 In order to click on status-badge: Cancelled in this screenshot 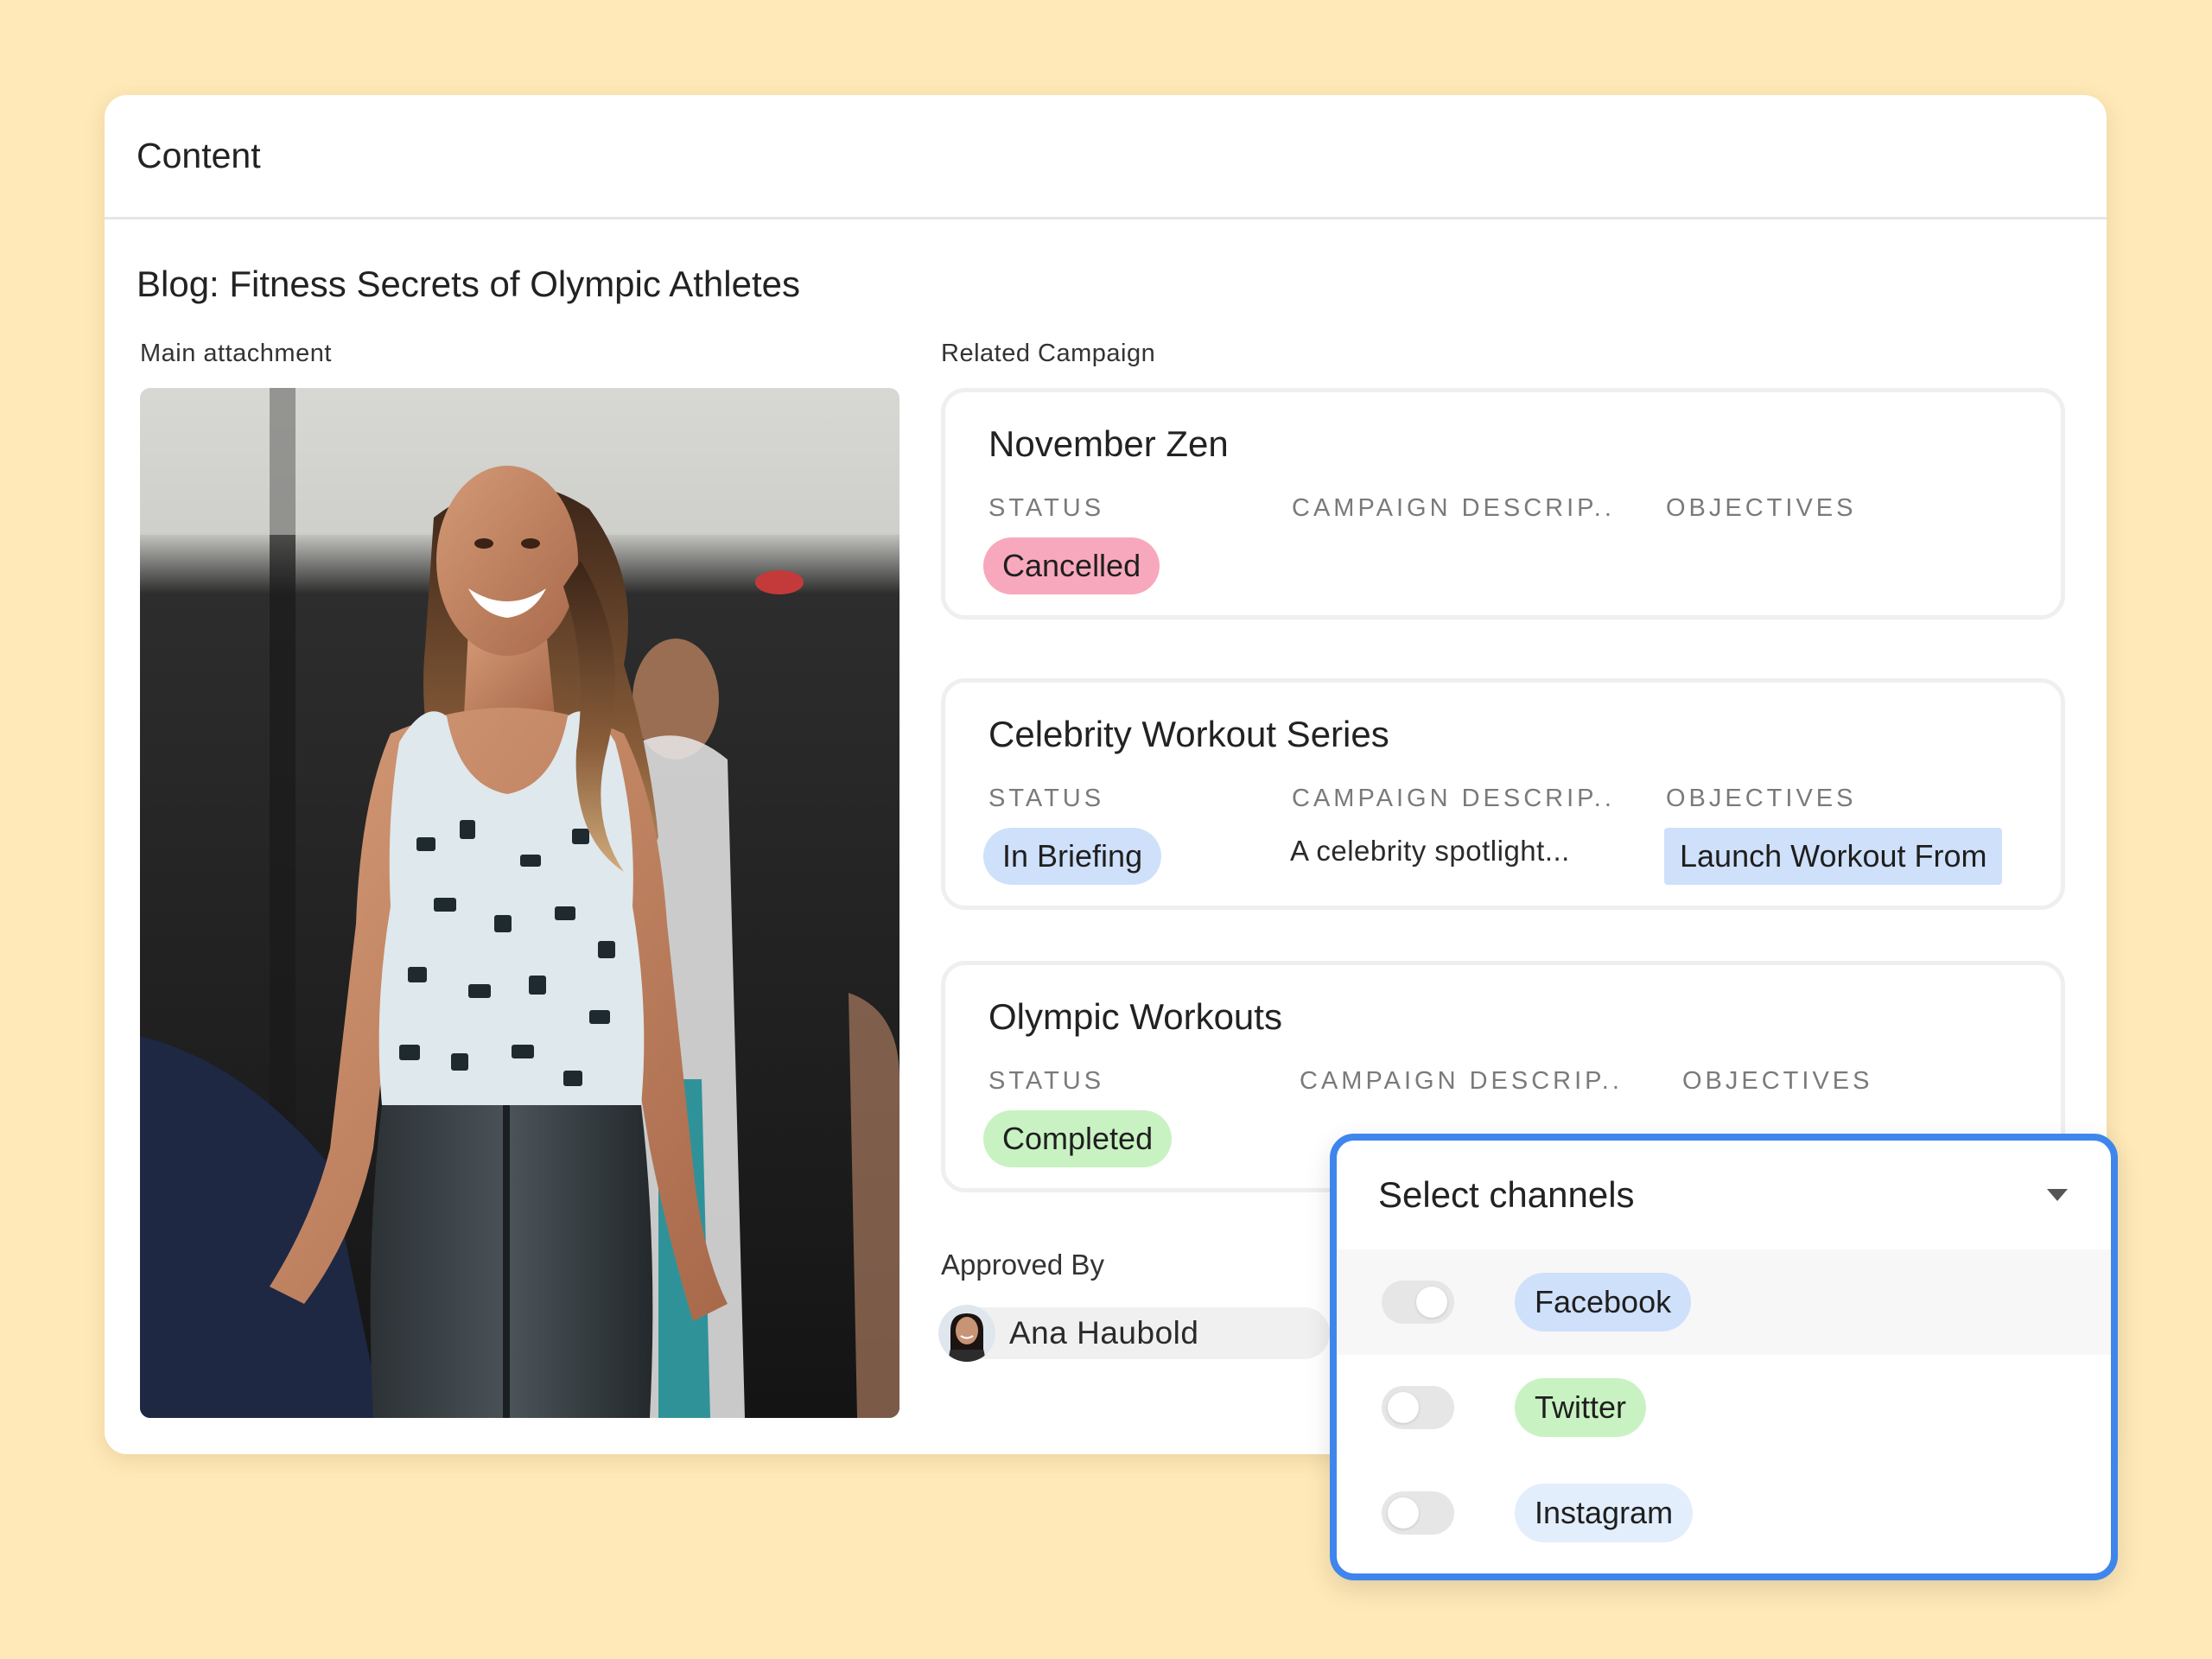, I will do `click(1071, 565)`.